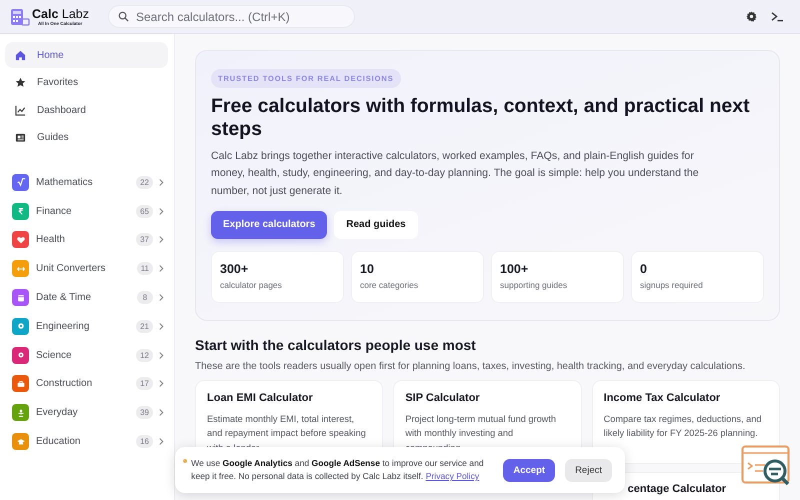 Image resolution: width=800 pixels, height=500 pixels. Describe the element at coordinates (663, 398) in the screenshot. I see `card-title: Income Tax Calculator` at that location.